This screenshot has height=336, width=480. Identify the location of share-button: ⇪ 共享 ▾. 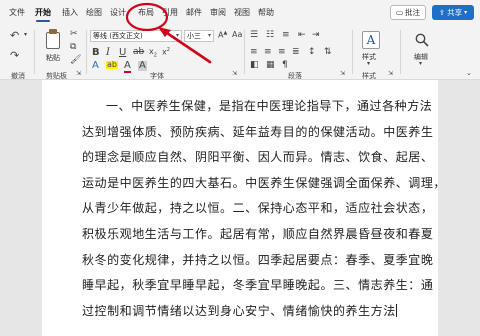
(453, 12).